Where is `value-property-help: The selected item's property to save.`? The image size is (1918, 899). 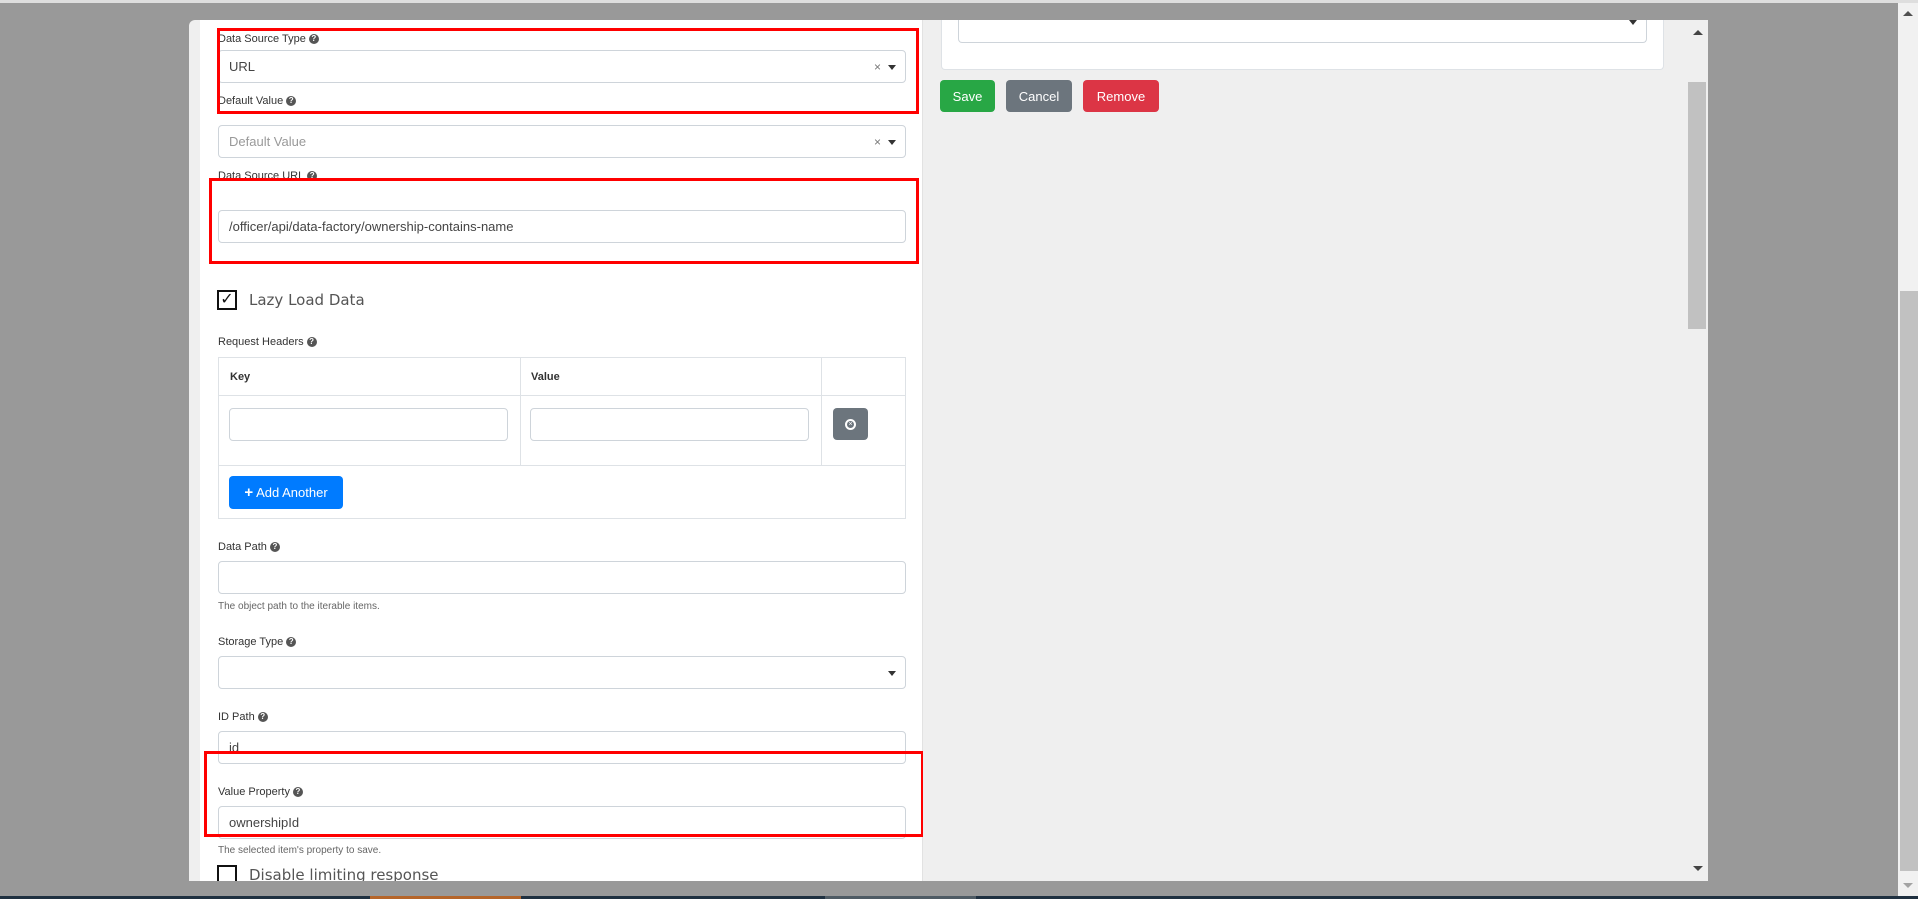 value-property-help: The selected item's property to save. is located at coordinates (300, 850).